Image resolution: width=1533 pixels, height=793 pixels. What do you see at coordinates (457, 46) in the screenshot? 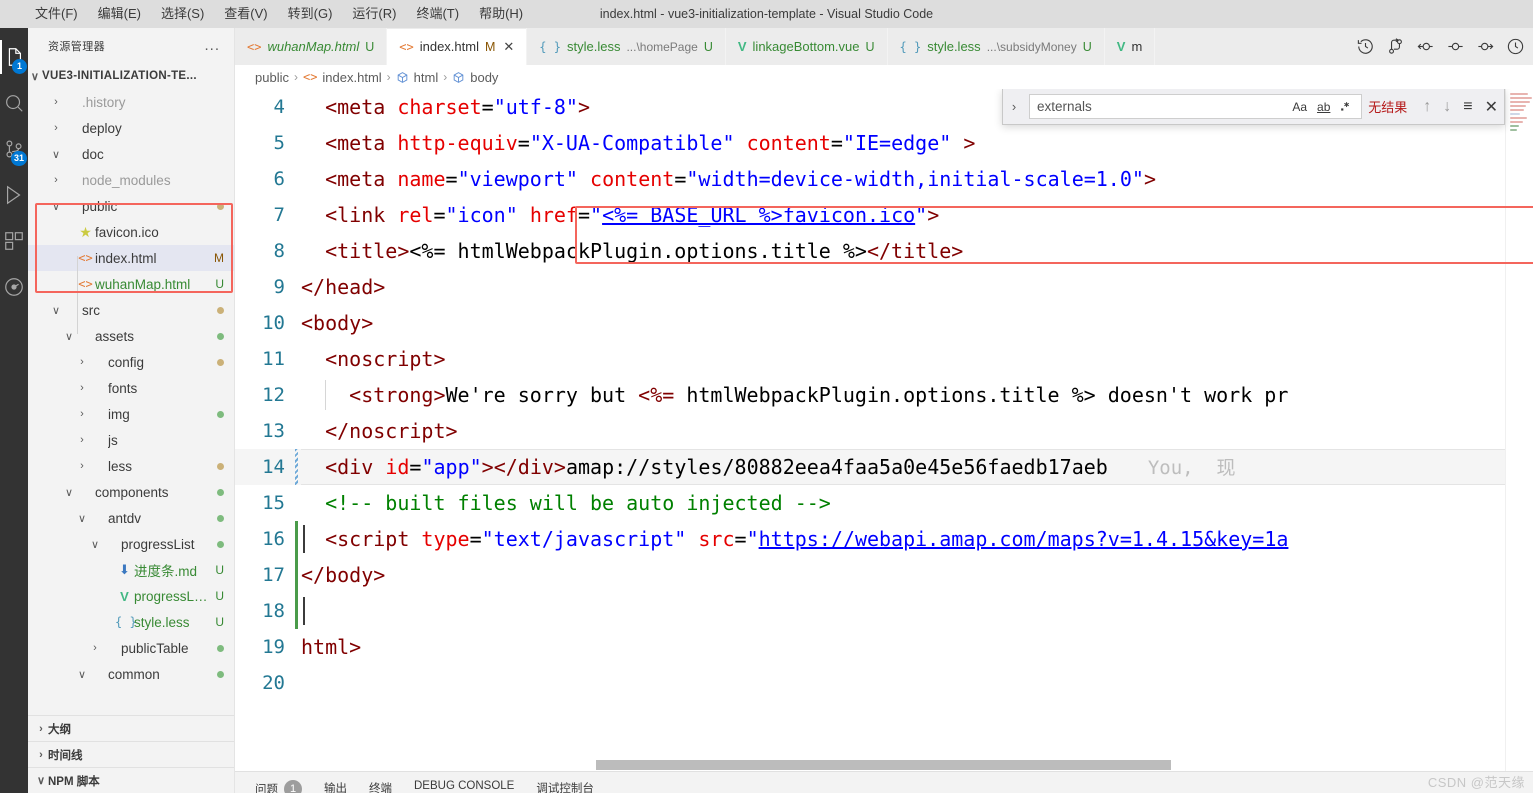
I see `editor-tab-index-html-1: <> index.html M ✕` at bounding box center [457, 46].